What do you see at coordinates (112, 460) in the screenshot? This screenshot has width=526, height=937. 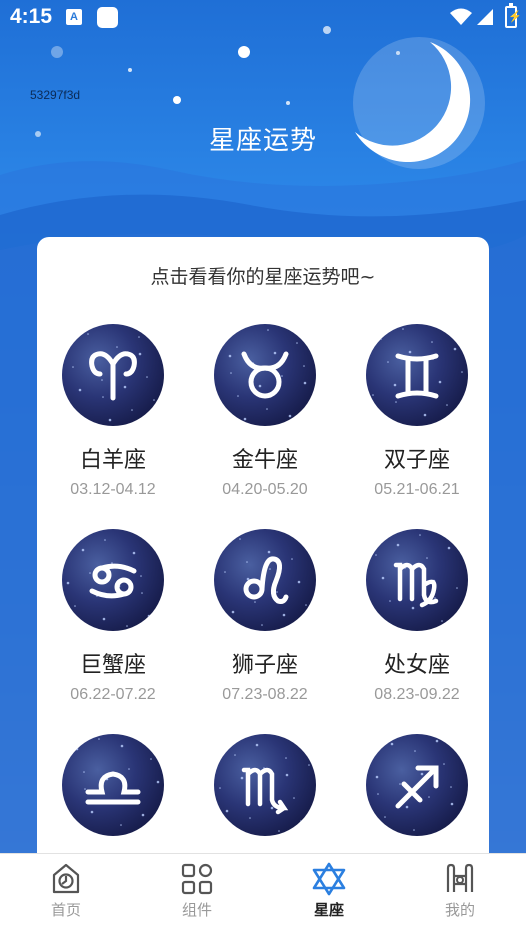 I see `sign-name: 白羊座` at bounding box center [112, 460].